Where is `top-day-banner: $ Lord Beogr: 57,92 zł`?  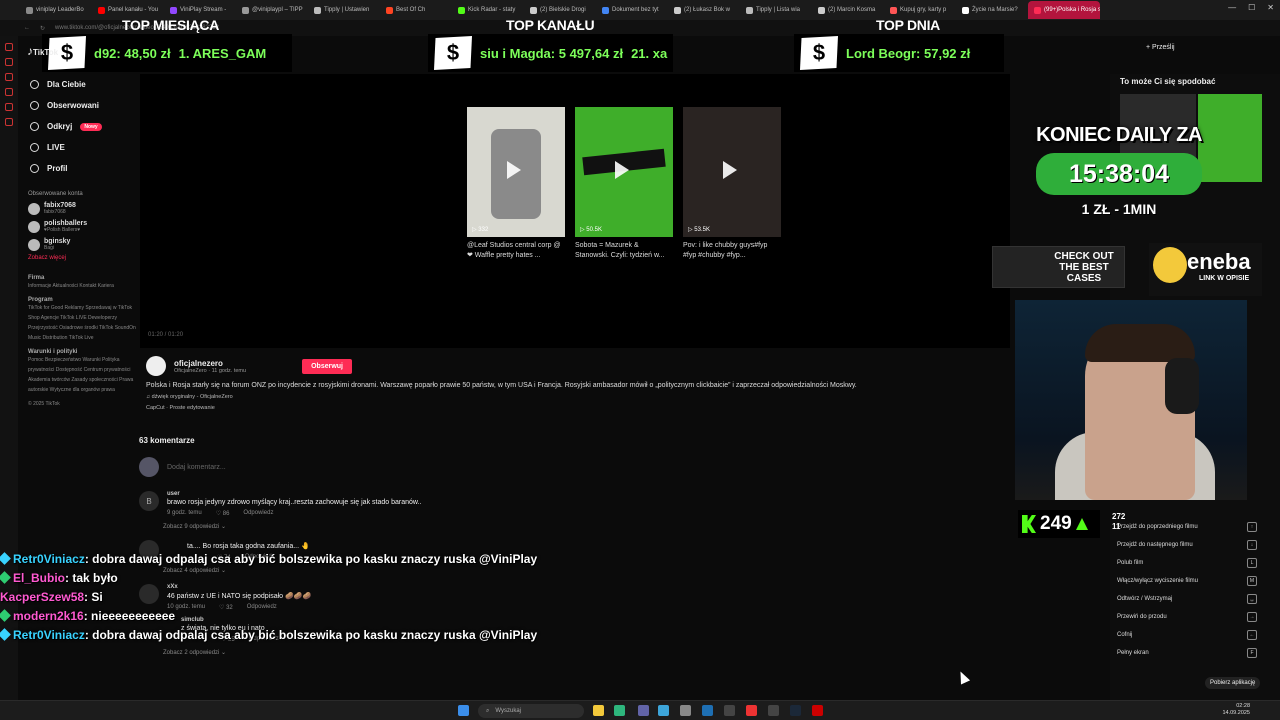
top-day-banner: $ Lord Beogr: 57,92 zł is located at coordinates (899, 53).